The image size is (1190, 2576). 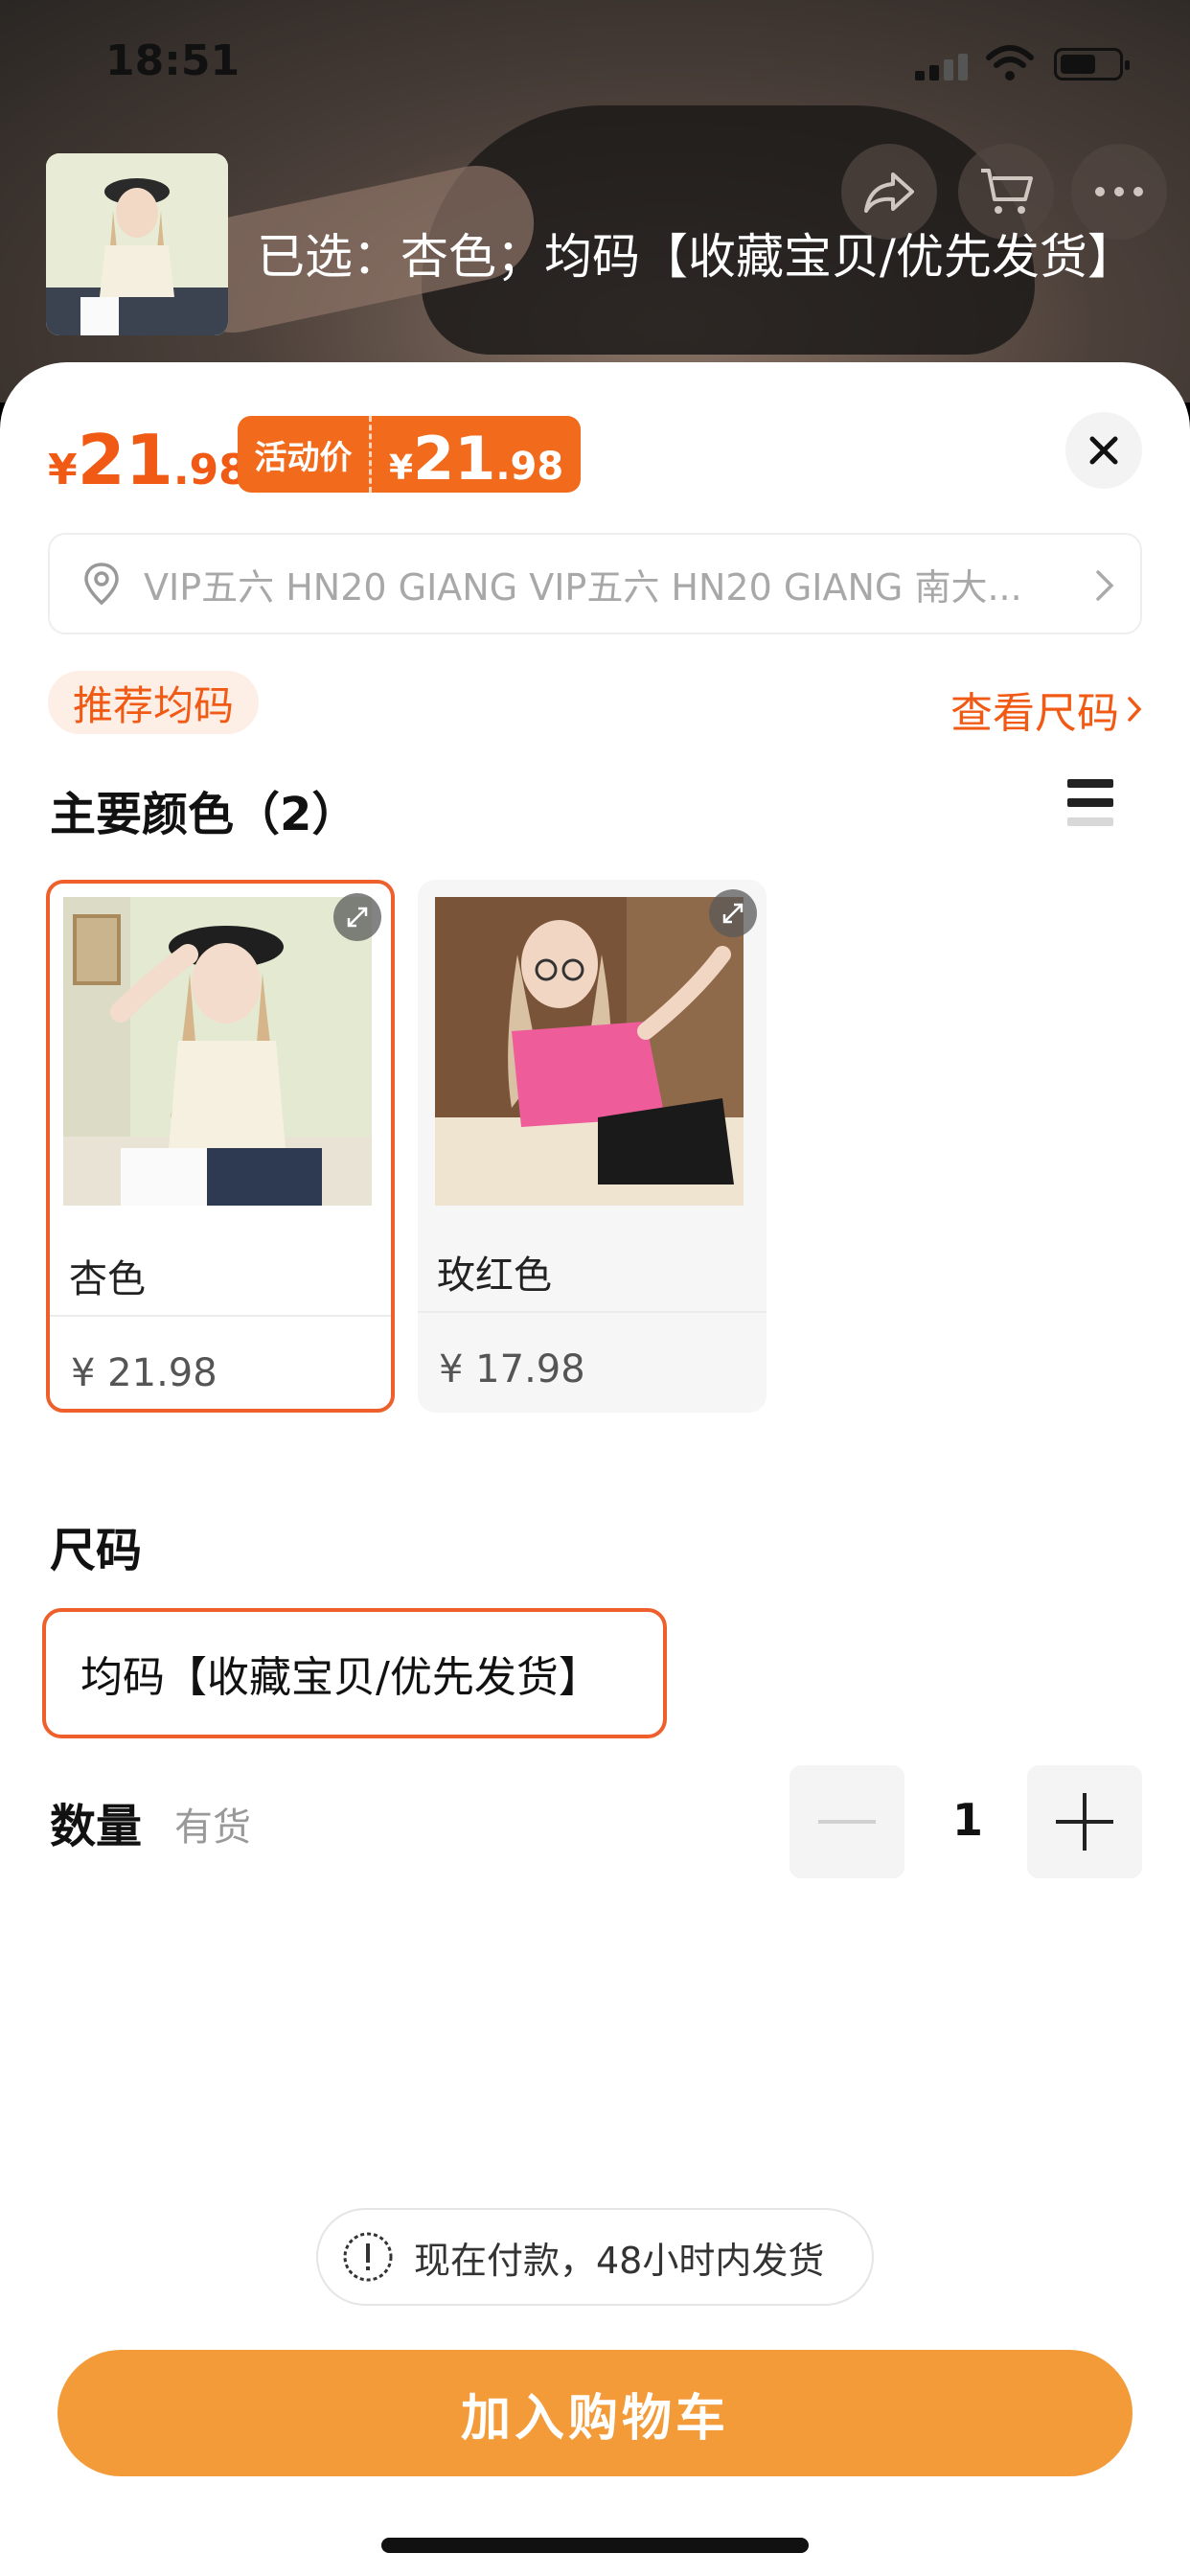 I want to click on location-pin-icon, so click(x=101, y=584).